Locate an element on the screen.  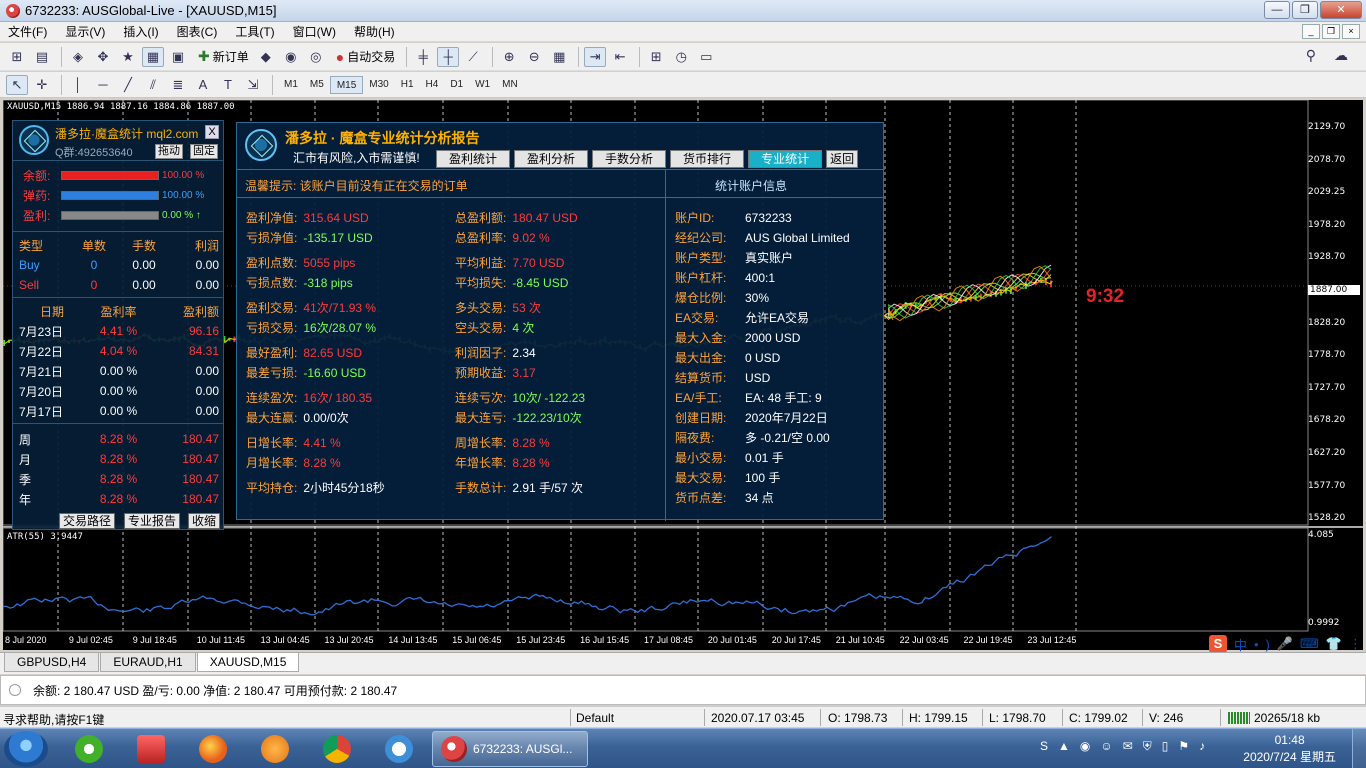
ime-menu-icon: ⋮ is located at coordinates (1355, 644).